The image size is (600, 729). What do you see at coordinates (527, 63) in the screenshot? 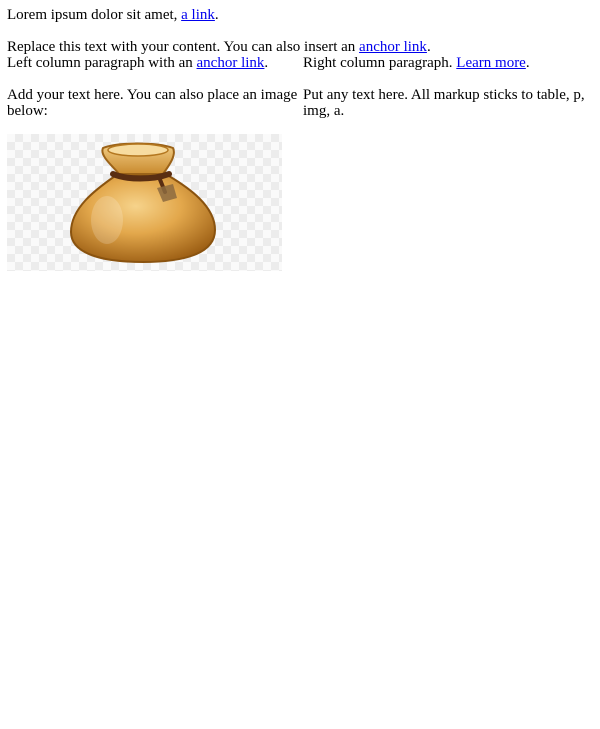
I see `right-period-1: .` at bounding box center [527, 63].